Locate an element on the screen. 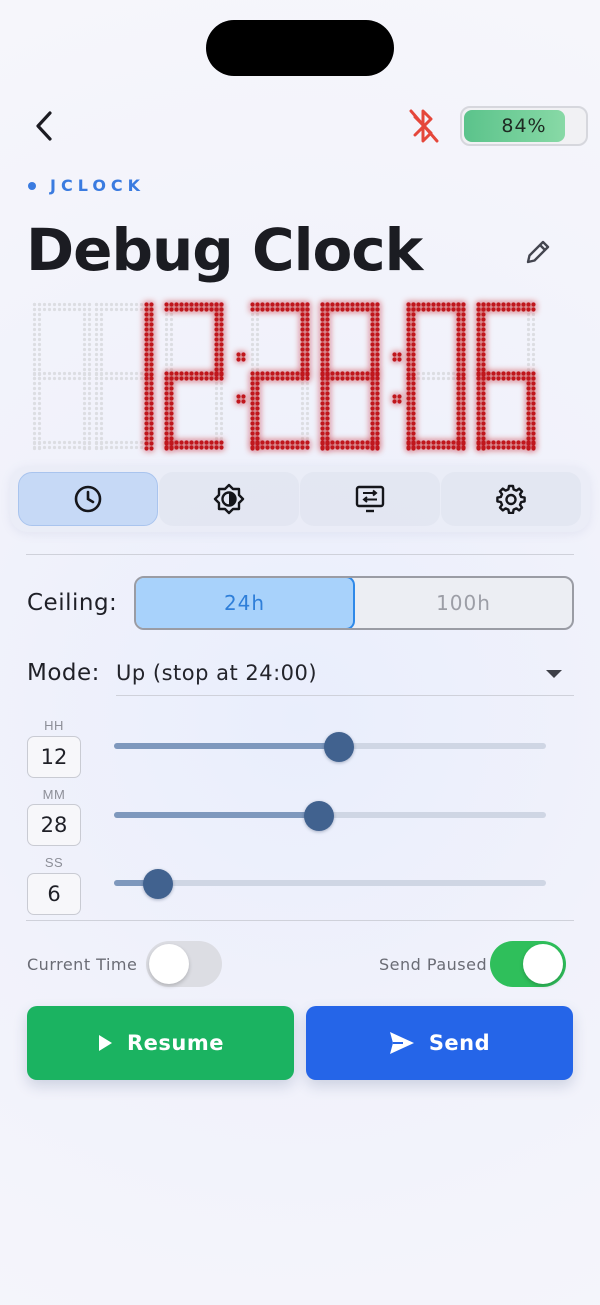 The width and height of the screenshot is (600, 1305). tab-clock is located at coordinates (88, 499).